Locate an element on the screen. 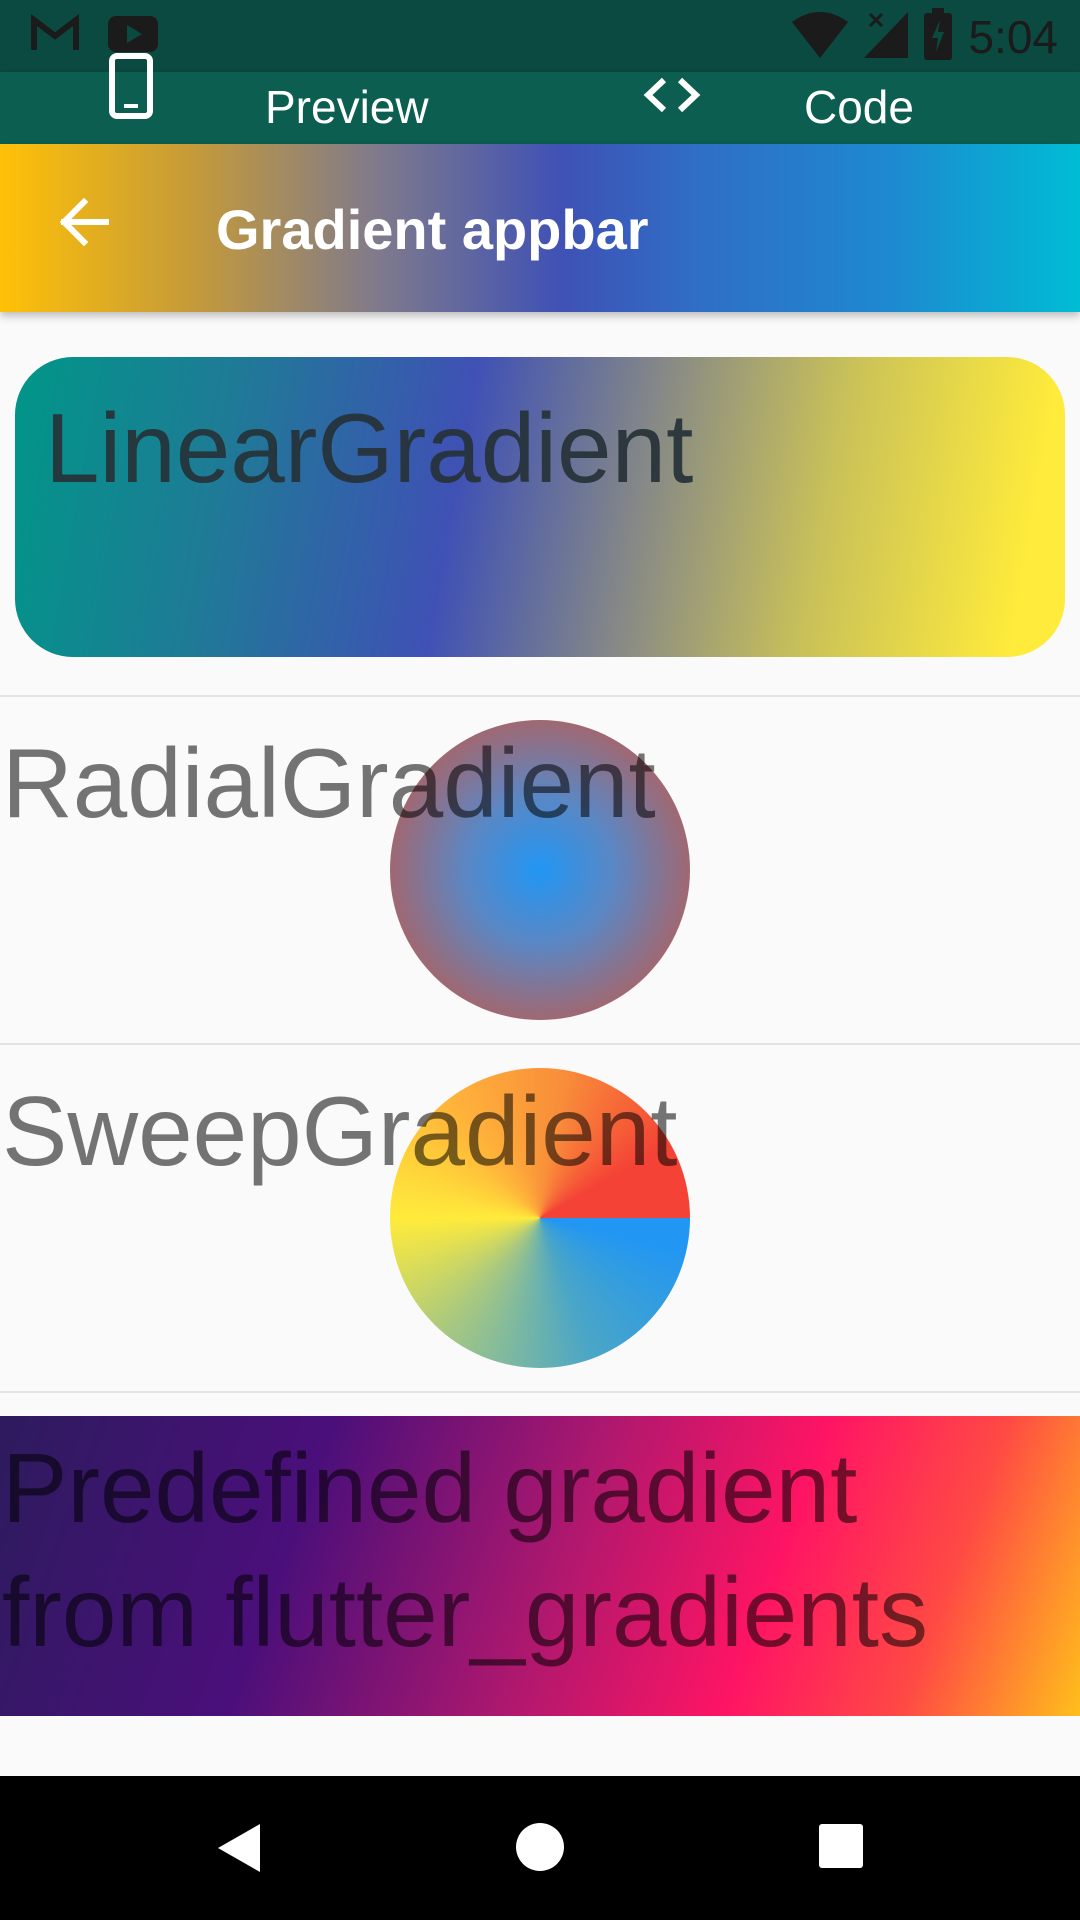  predefined-gradient-line-1: Predefined gradient is located at coordinates (430, 1488).